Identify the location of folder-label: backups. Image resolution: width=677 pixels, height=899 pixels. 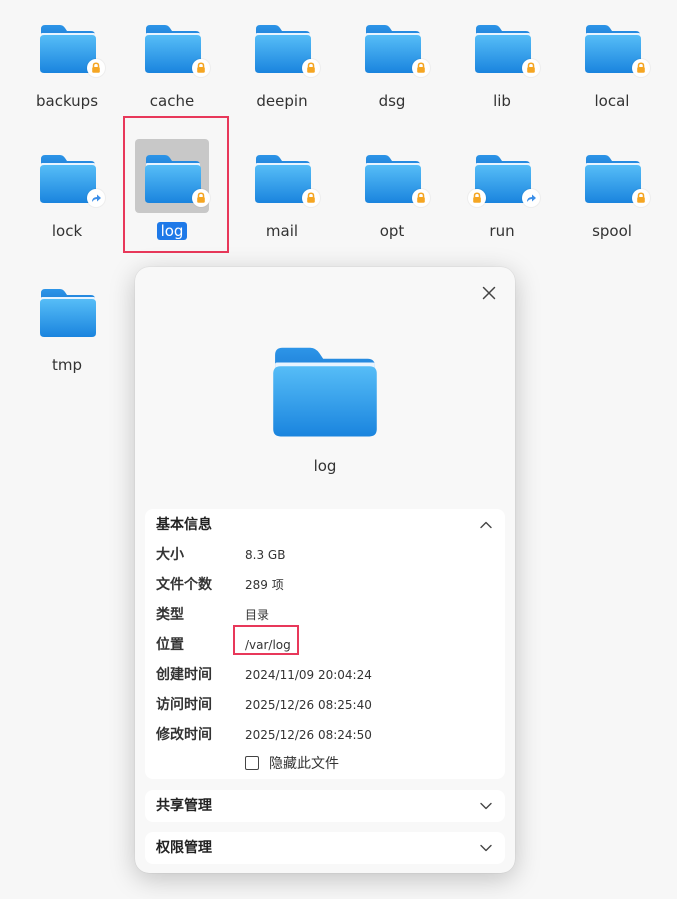
(67, 101).